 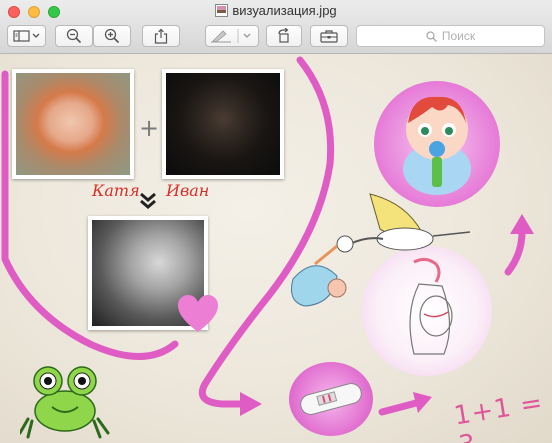 I want to click on window-title-text: визуализация.jpg, so click(x=284, y=10).